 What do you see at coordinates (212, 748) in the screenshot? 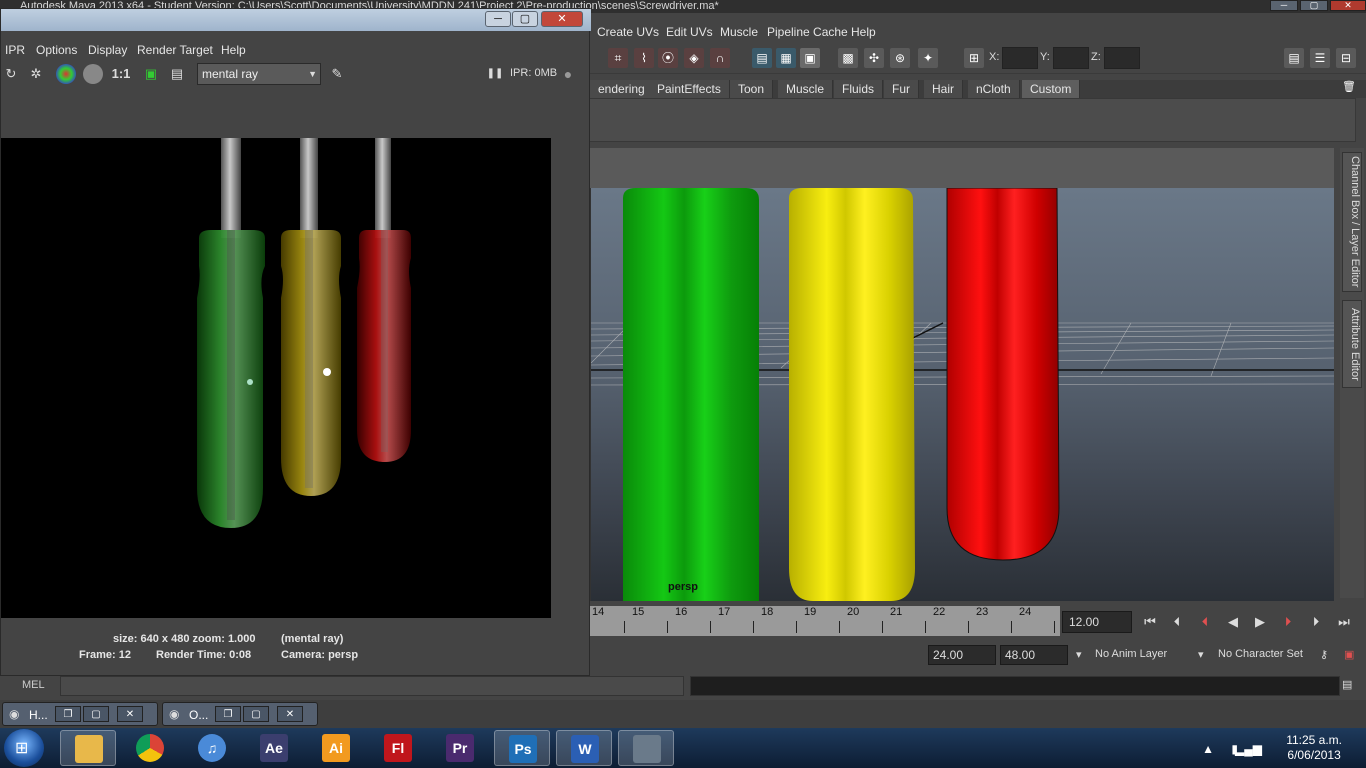
I see `taskbar-app-itunes: ♫` at bounding box center [212, 748].